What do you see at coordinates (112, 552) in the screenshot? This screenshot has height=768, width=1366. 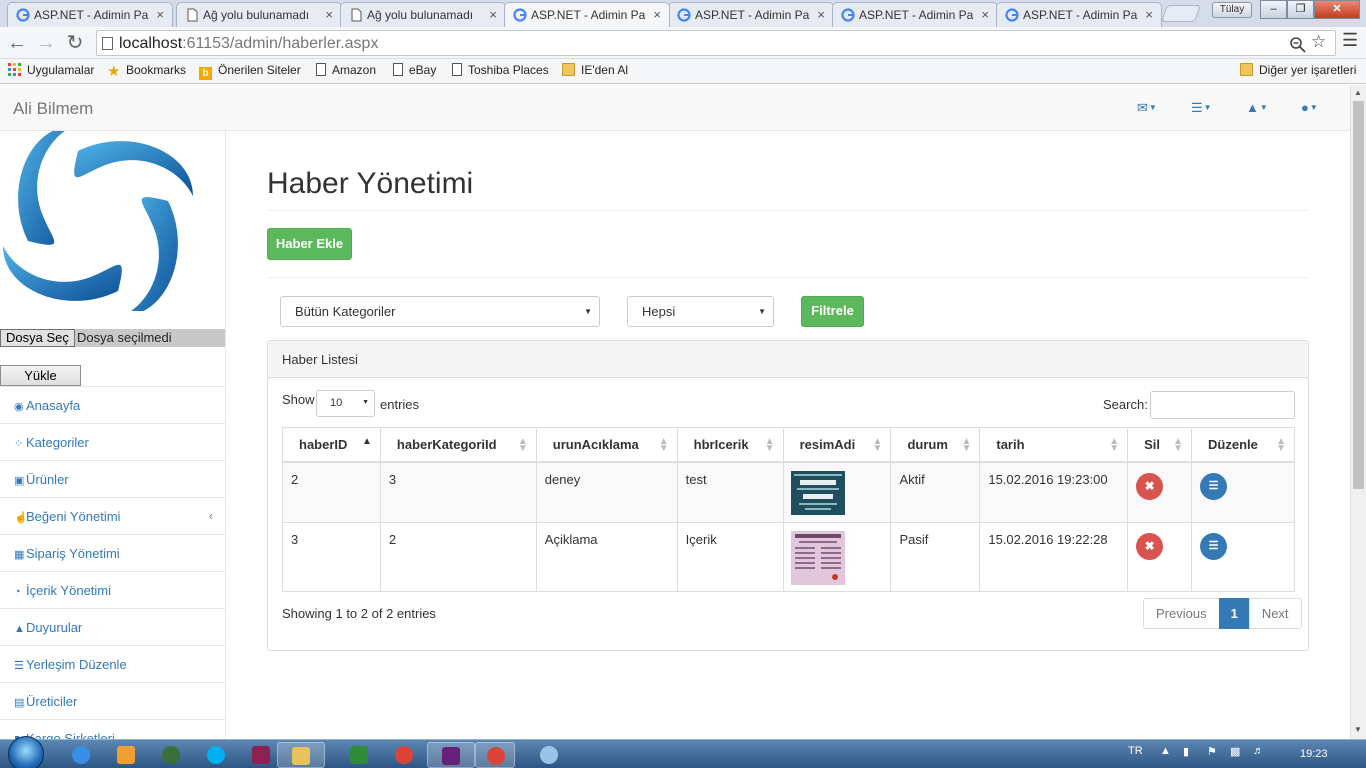 I see `sidebar-item-siparis: ▦ Sipariş Yönetimi` at bounding box center [112, 552].